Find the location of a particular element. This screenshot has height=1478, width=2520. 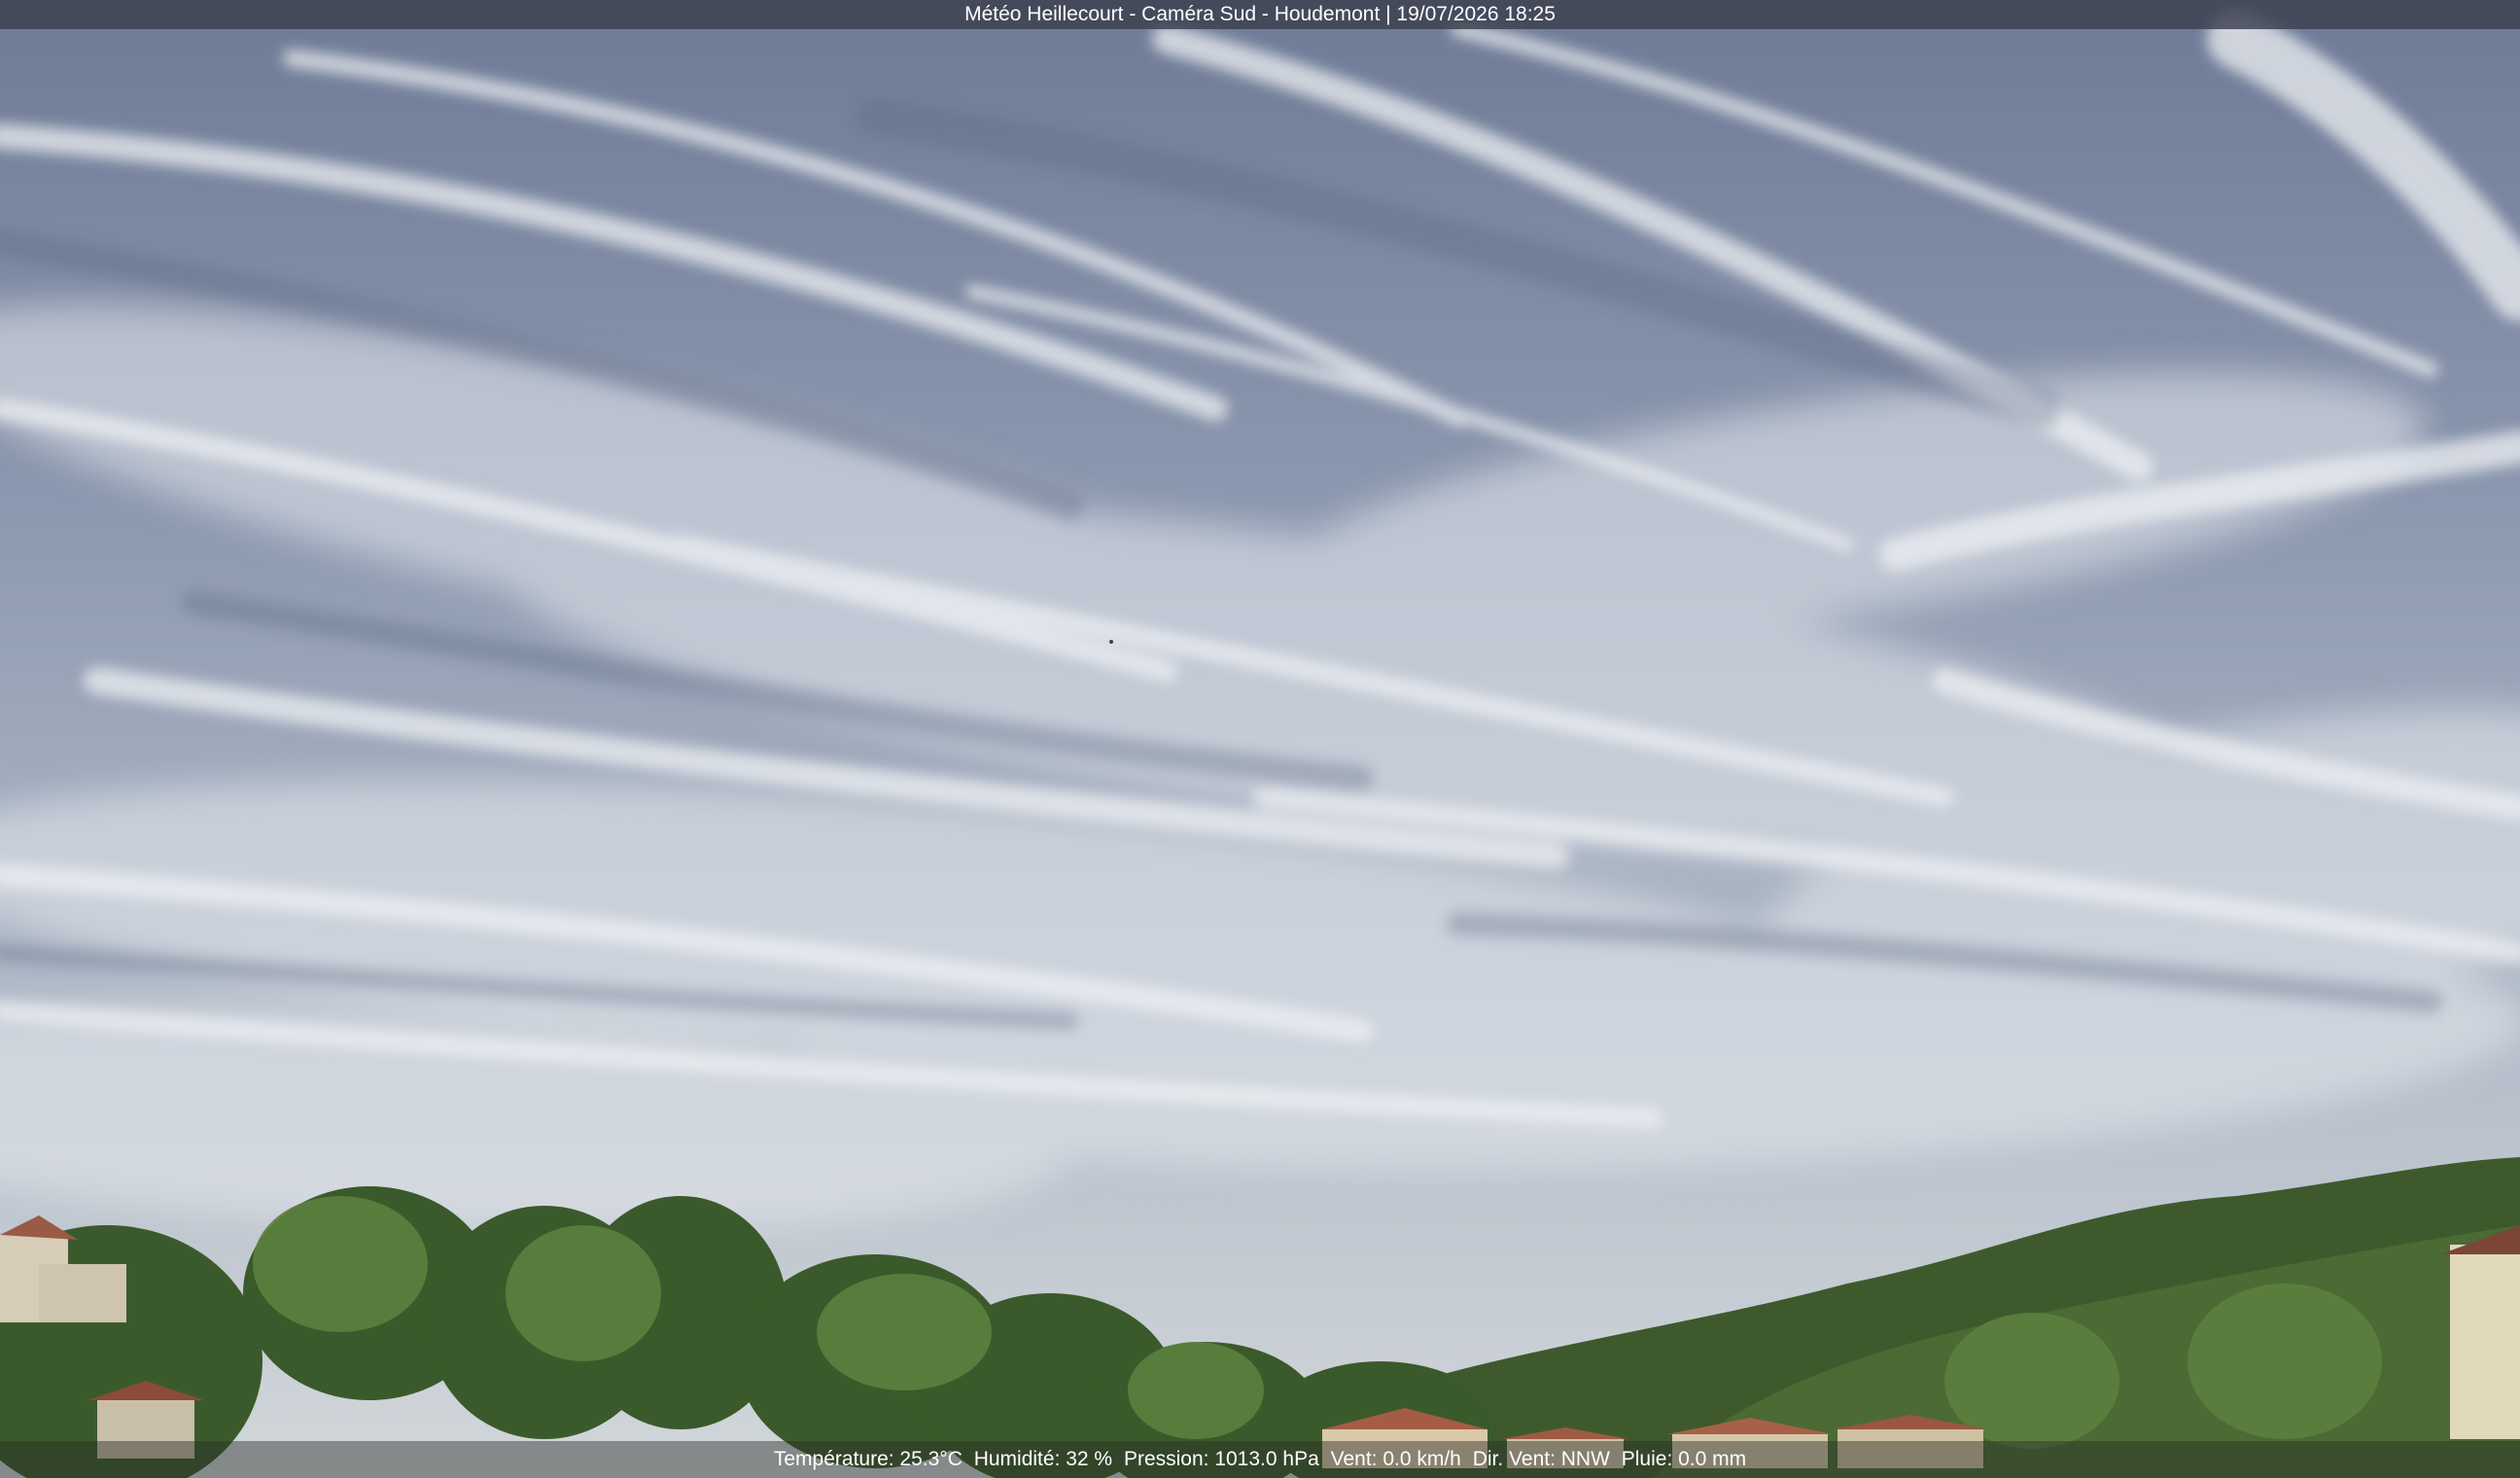

wind-speed-readout: Vent: 0.0 km/h is located at coordinates (1395, 1459).